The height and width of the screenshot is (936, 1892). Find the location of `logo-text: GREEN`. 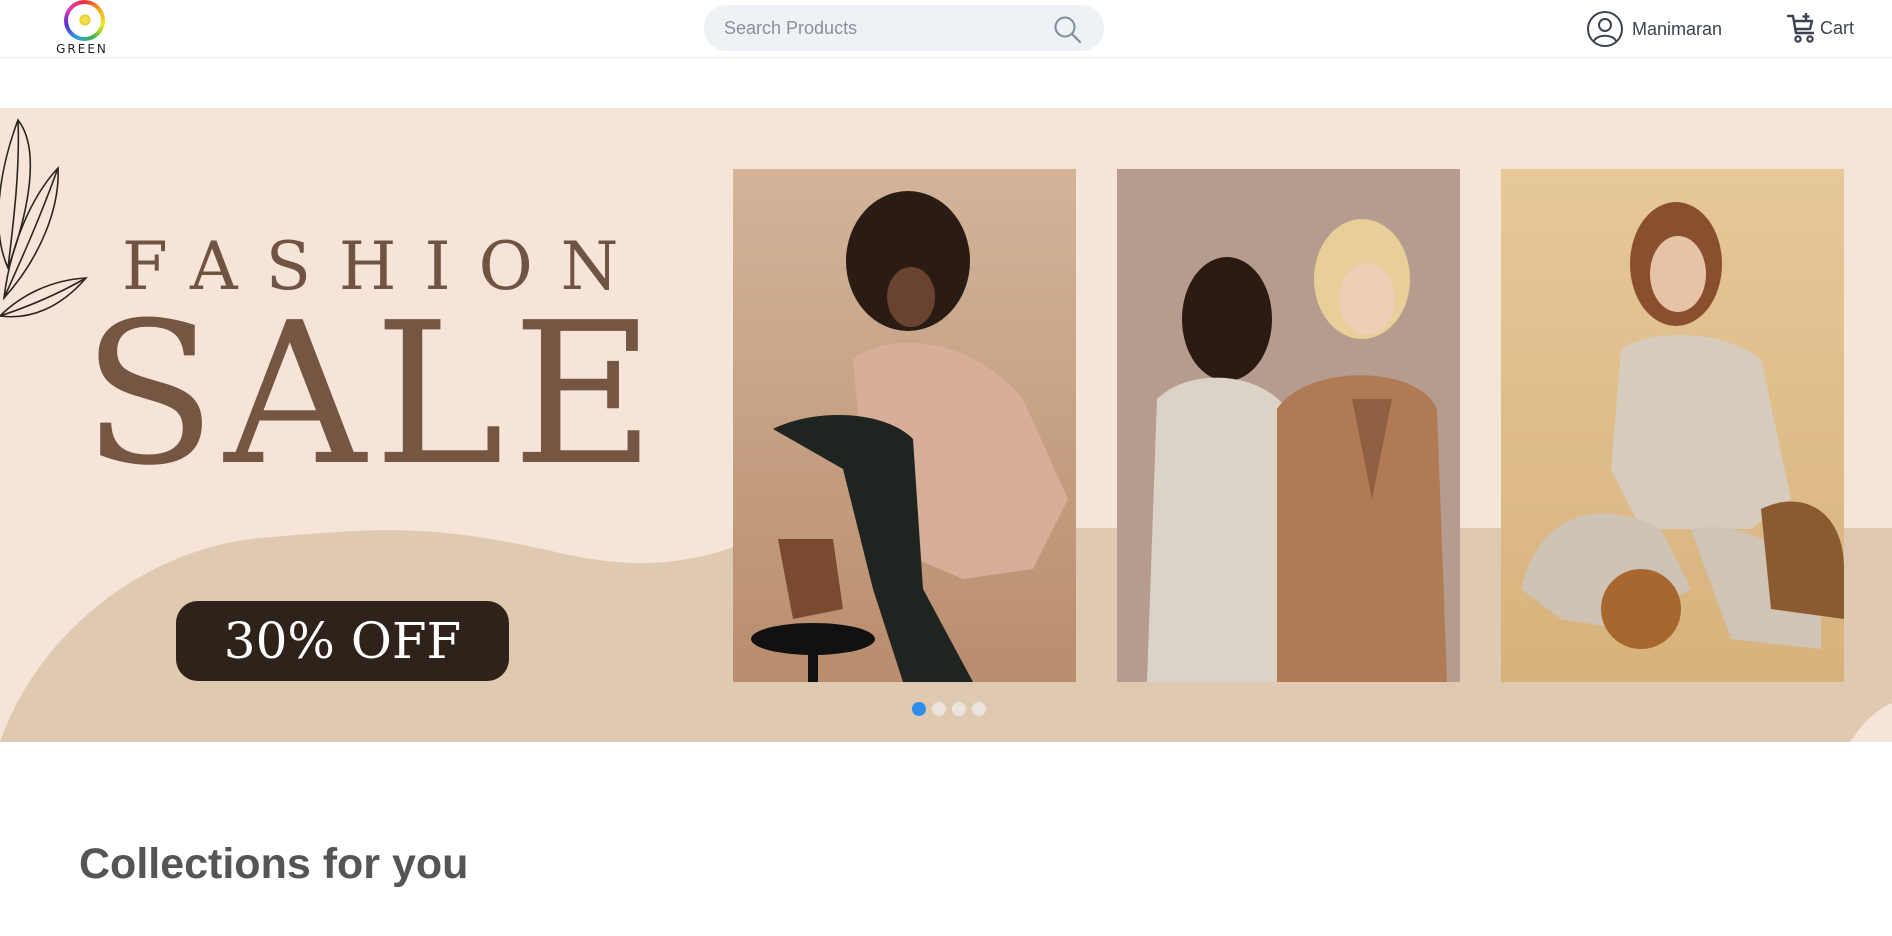

logo-text: GREEN is located at coordinates (82, 49).